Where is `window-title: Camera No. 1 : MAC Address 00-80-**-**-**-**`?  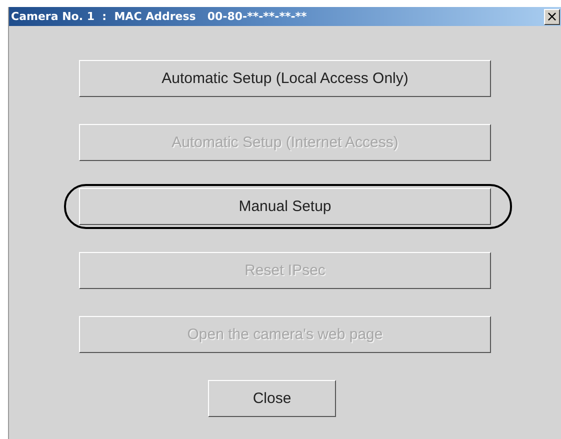 window-title: Camera No. 1 : MAC Address 00-80-**-**-**-** is located at coordinates (158, 16).